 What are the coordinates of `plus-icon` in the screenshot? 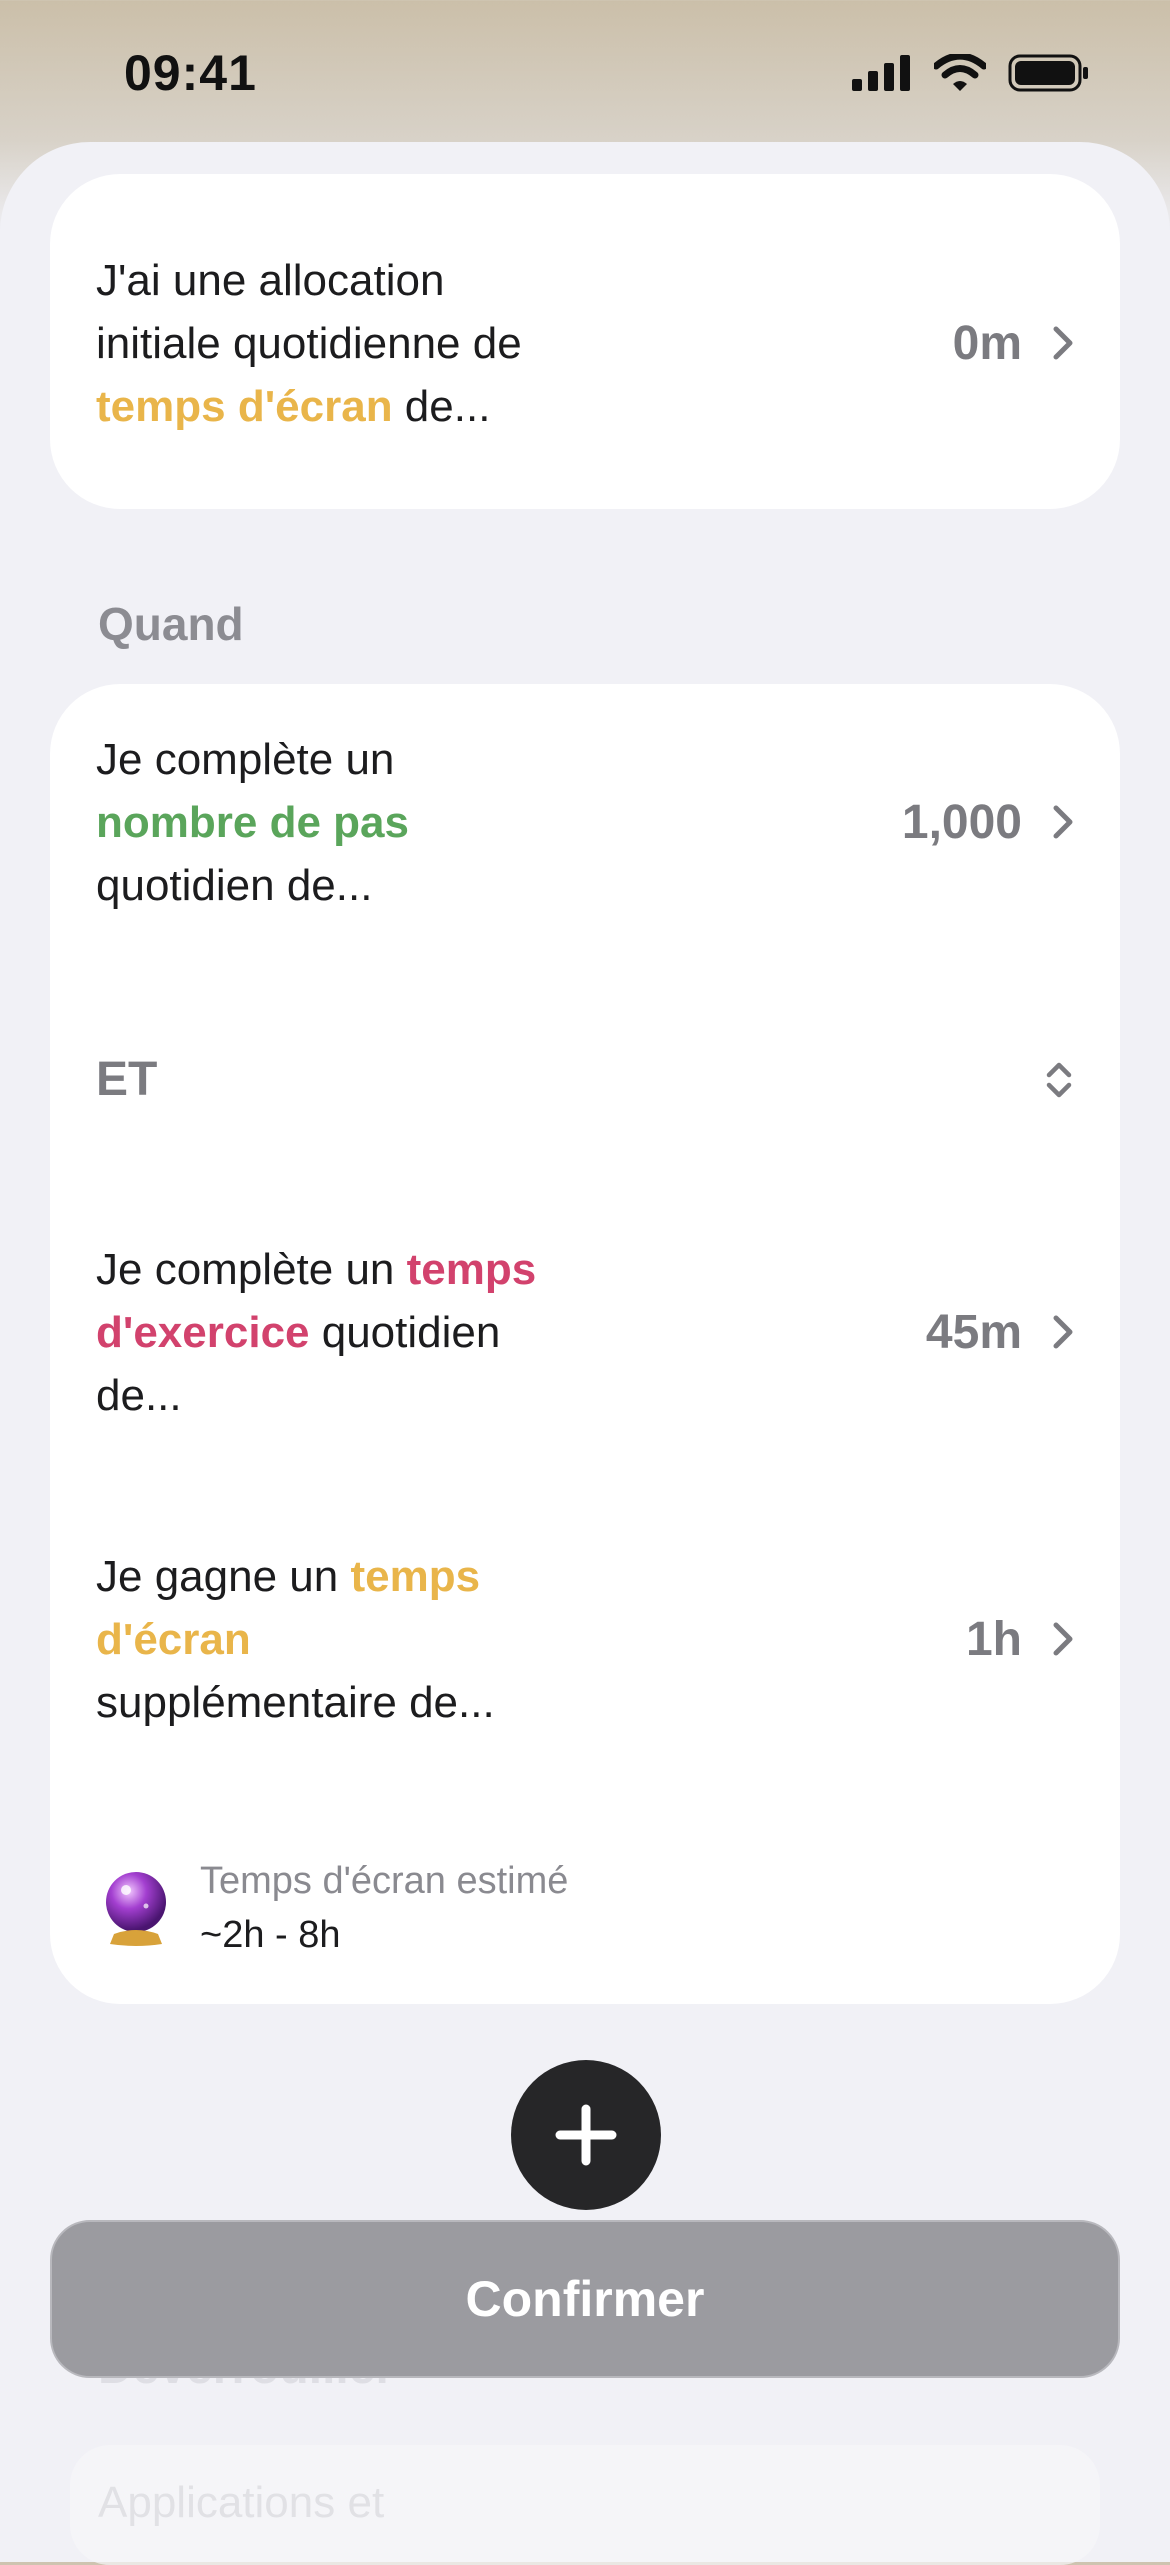 It's located at (586, 2135).